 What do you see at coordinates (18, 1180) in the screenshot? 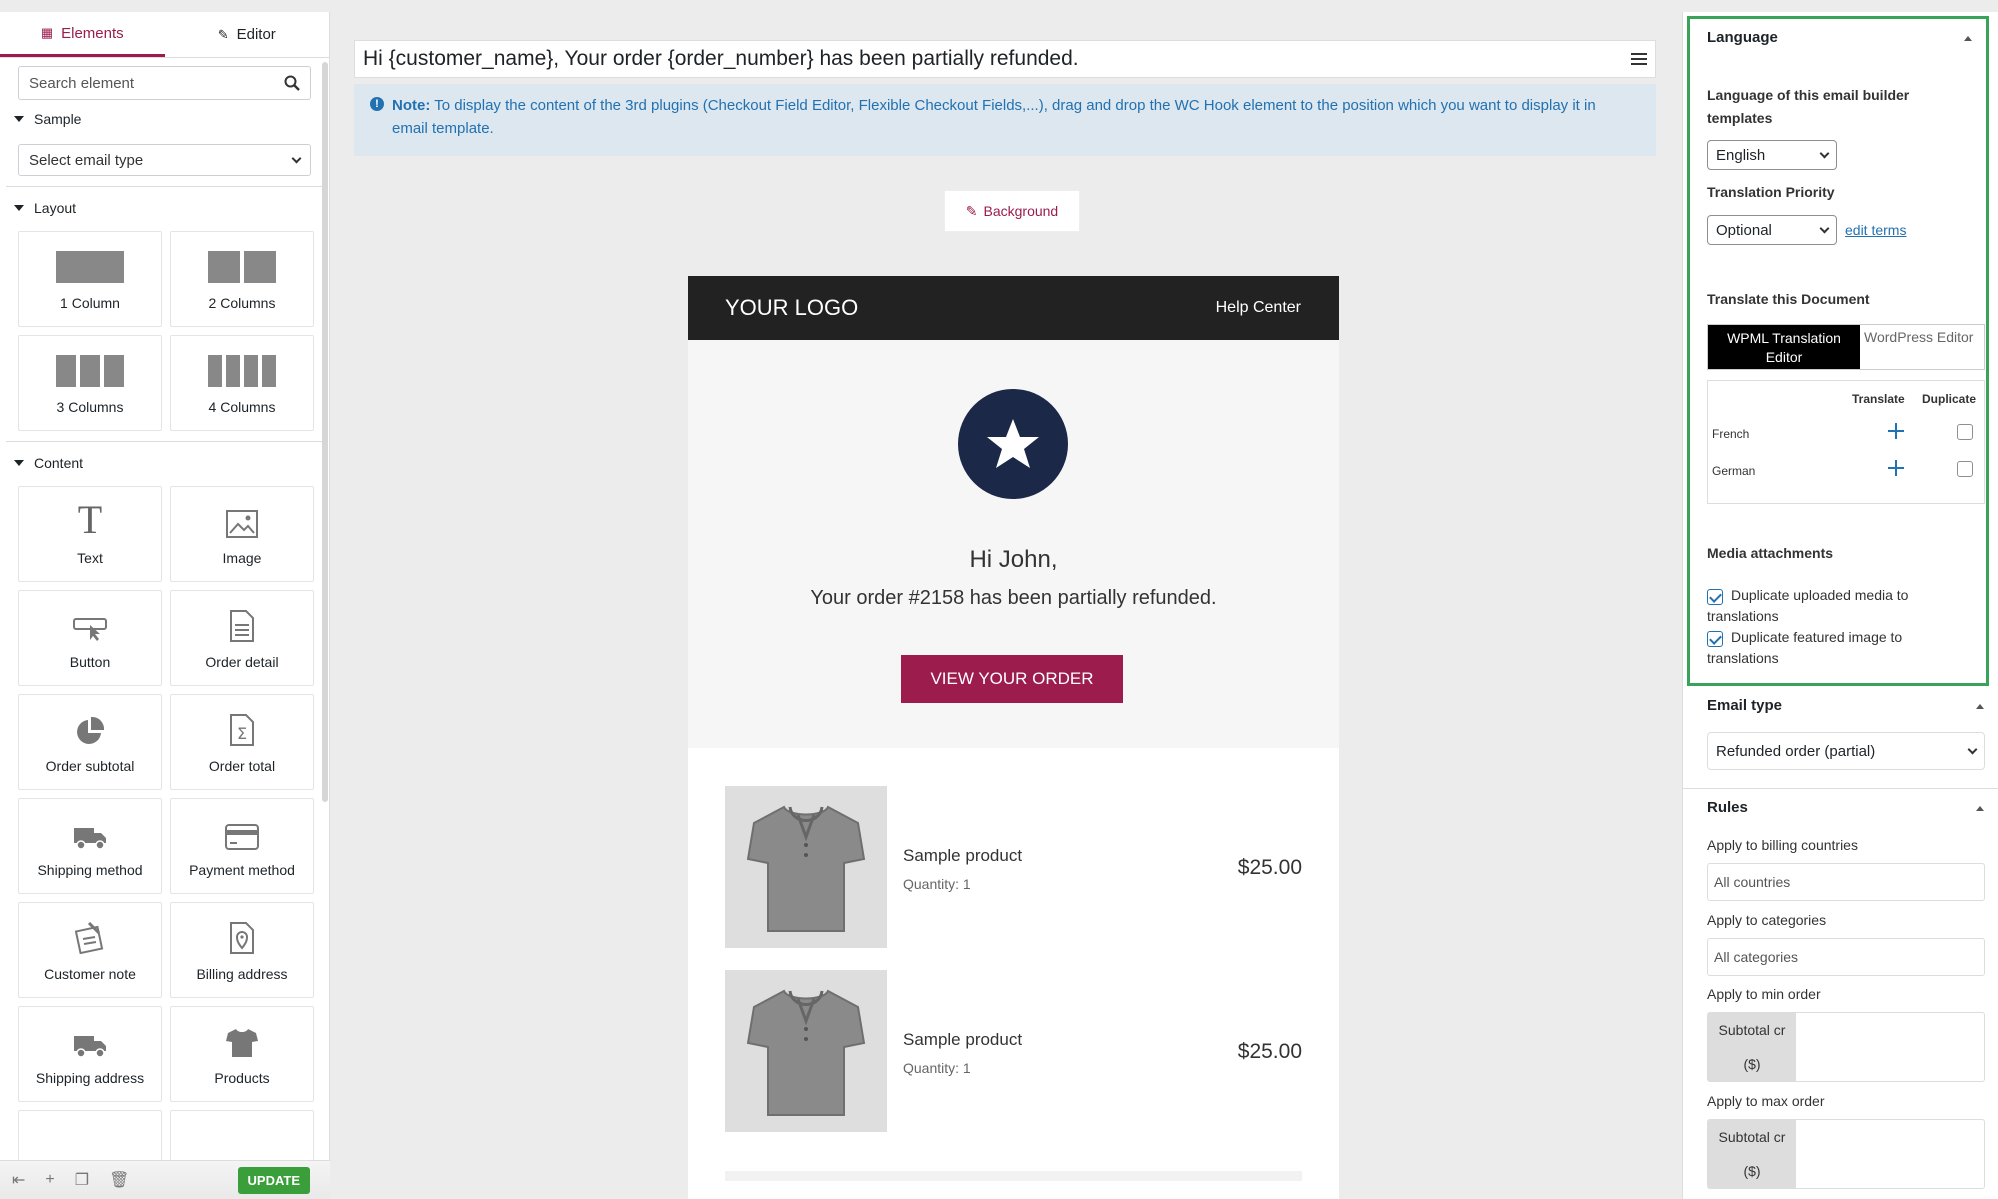
I see `exit-icon: ⇤` at bounding box center [18, 1180].